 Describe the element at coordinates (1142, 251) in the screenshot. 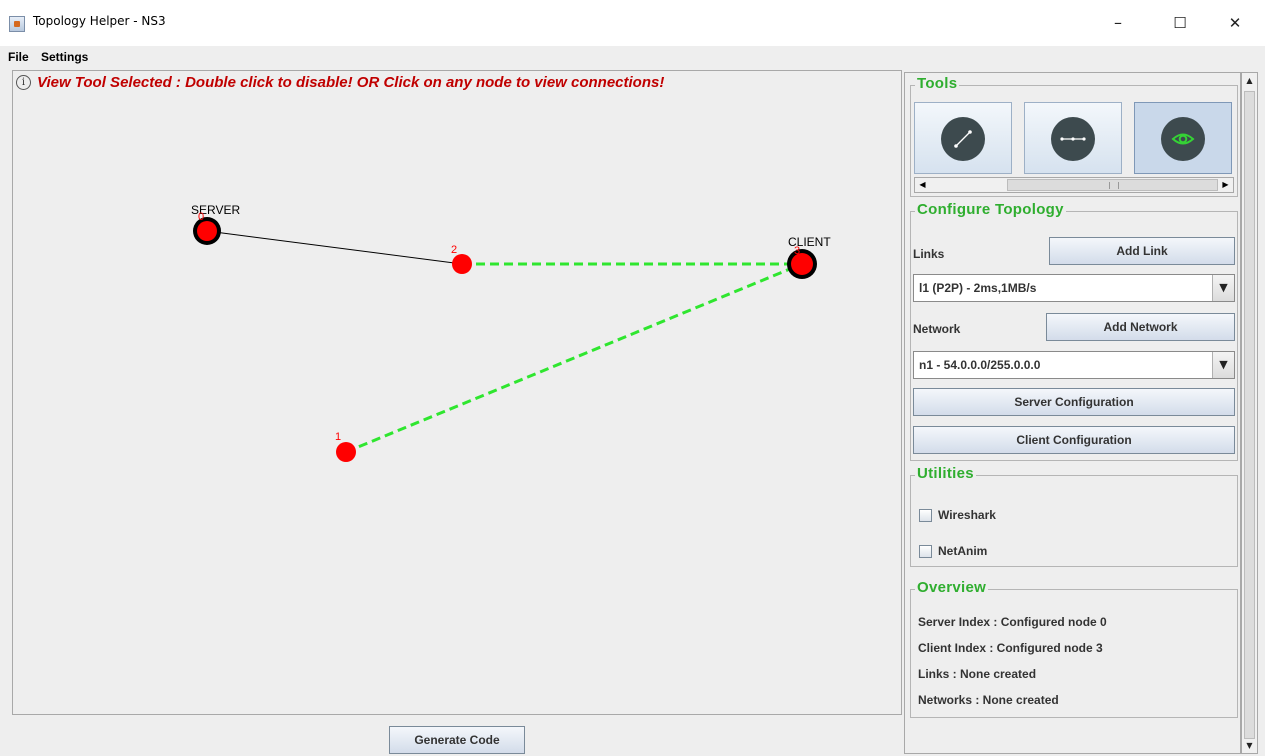

I see `add-link-button: Add Link` at that location.